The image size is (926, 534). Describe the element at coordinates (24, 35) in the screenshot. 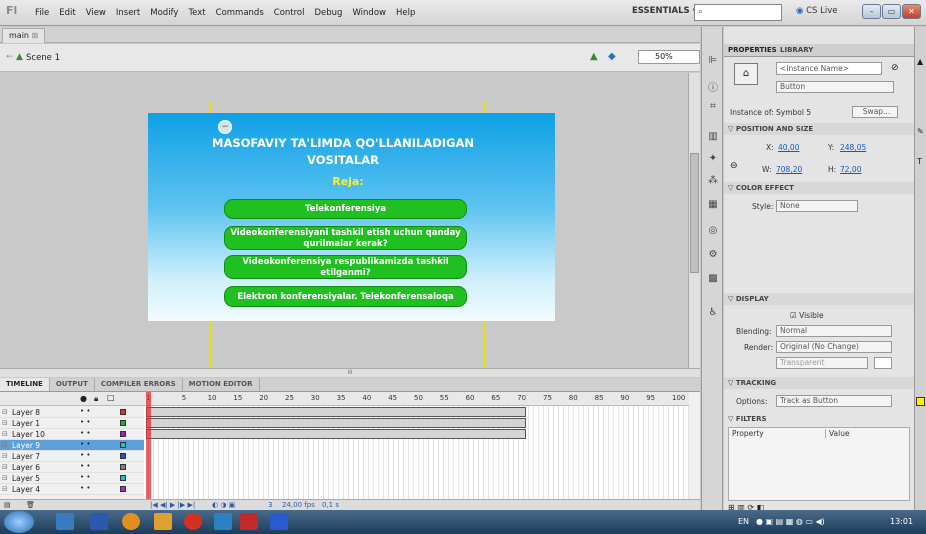

I see `tab-main: main ⊠` at that location.